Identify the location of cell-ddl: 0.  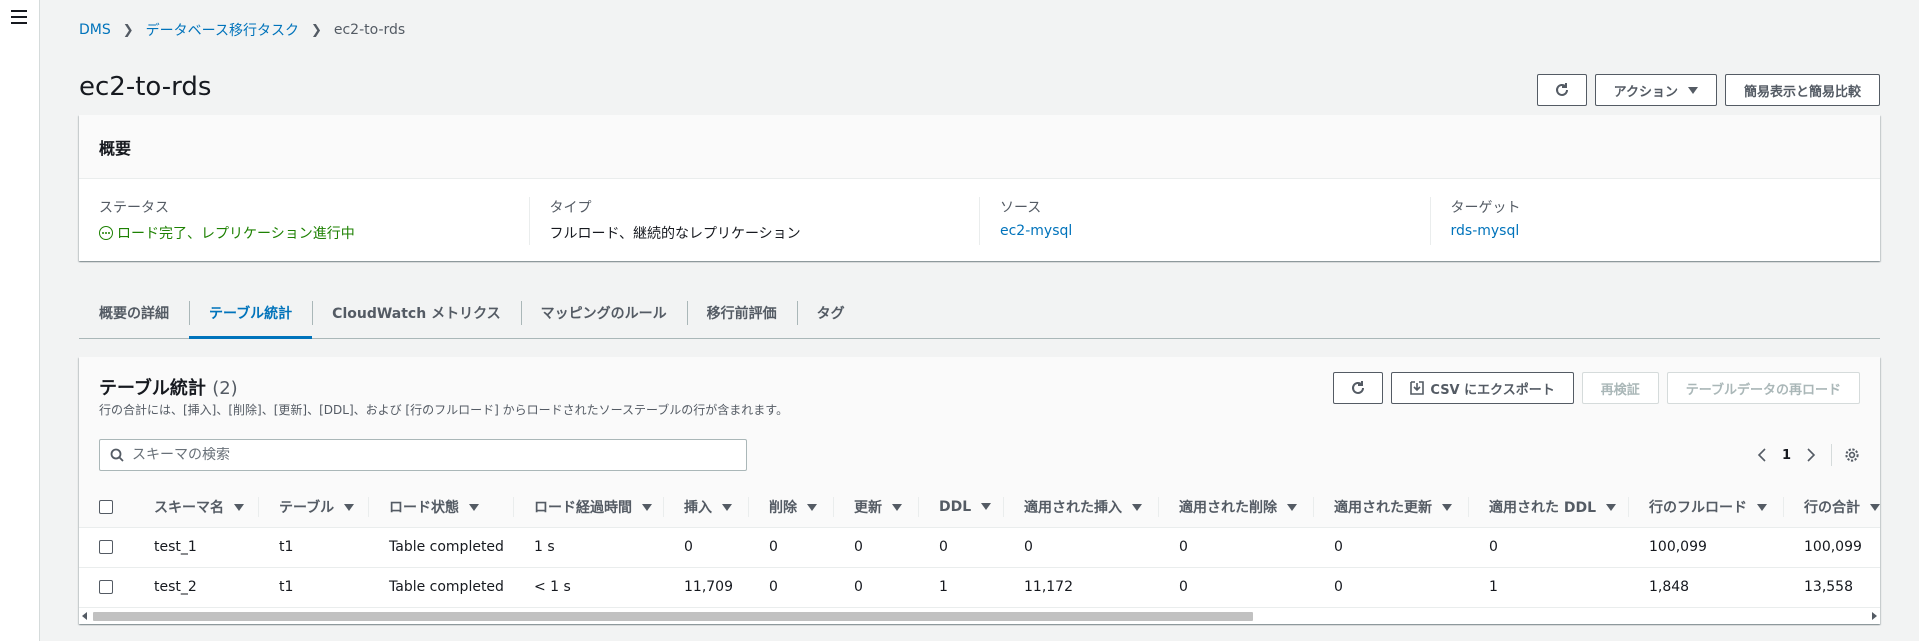
(961, 547).